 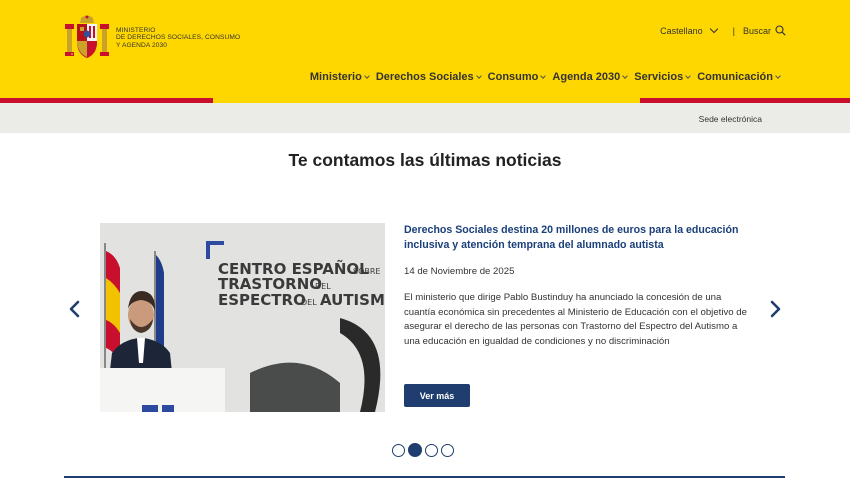 I want to click on news-date: 14 de Noviembre de 2025, so click(x=459, y=271).